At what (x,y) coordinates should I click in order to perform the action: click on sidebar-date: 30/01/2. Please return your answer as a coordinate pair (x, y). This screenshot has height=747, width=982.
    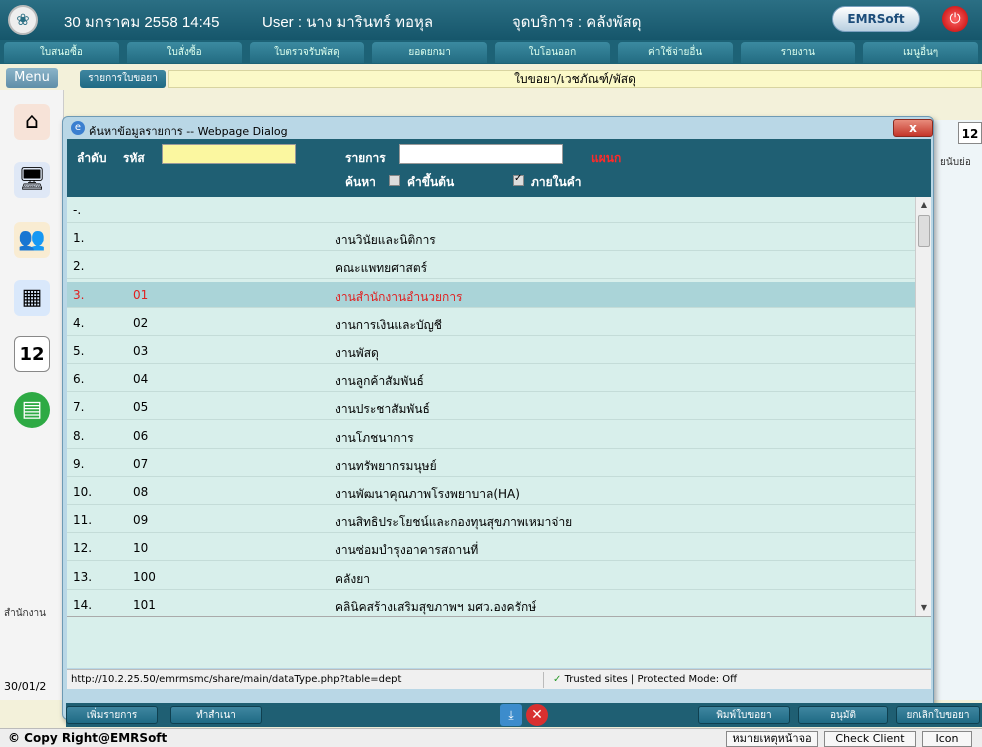
    Looking at the image, I should click on (25, 686).